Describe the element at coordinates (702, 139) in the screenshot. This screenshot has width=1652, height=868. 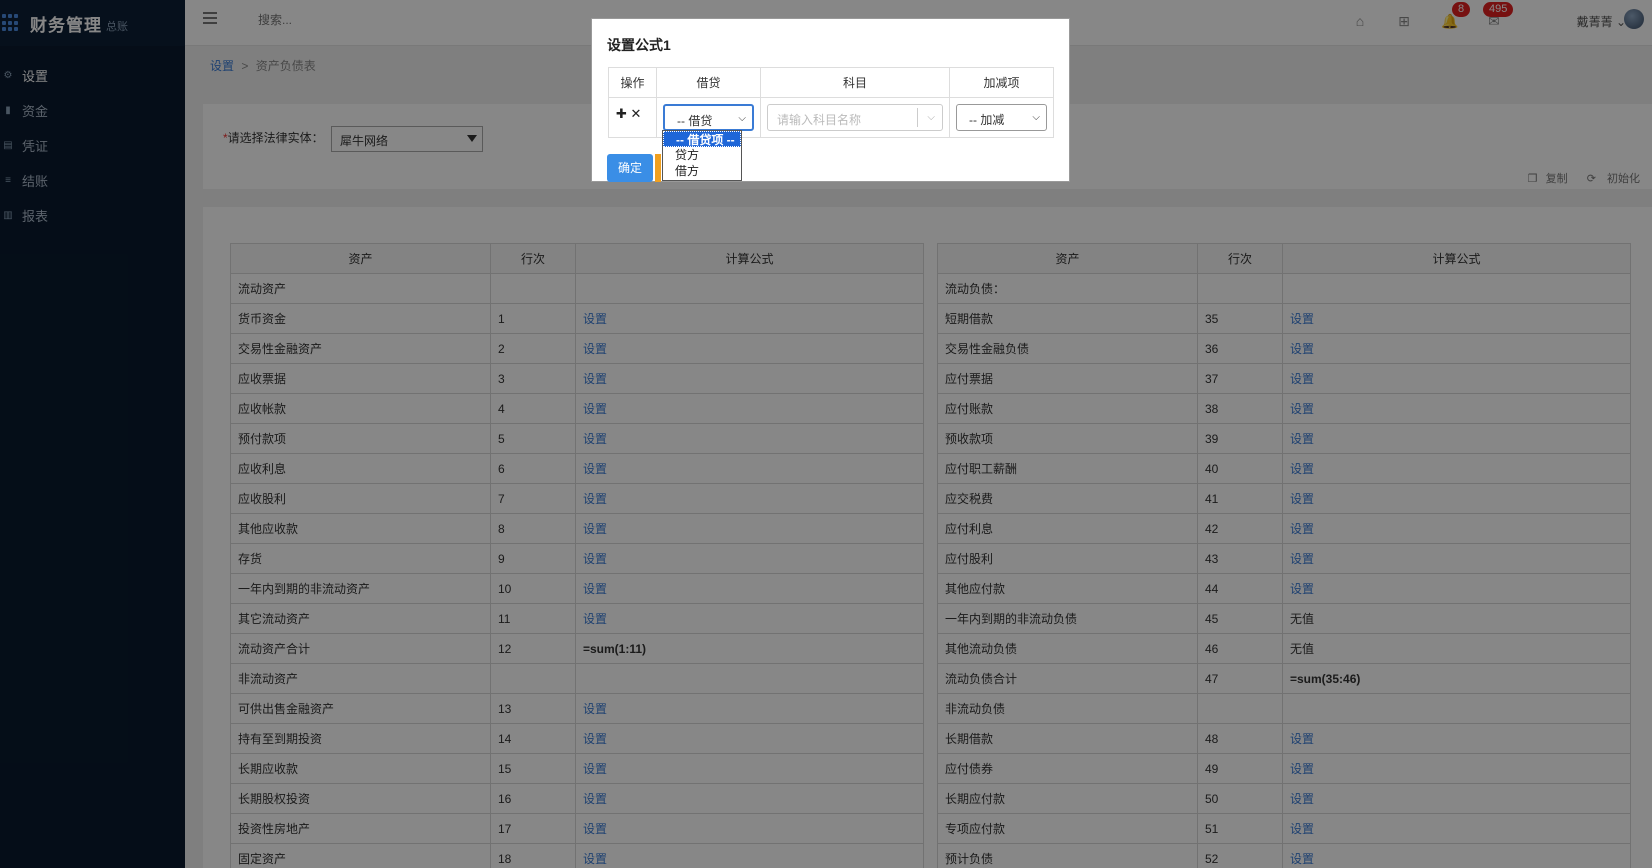
I see `dropdown-option: -- 借贷项 --` at that location.